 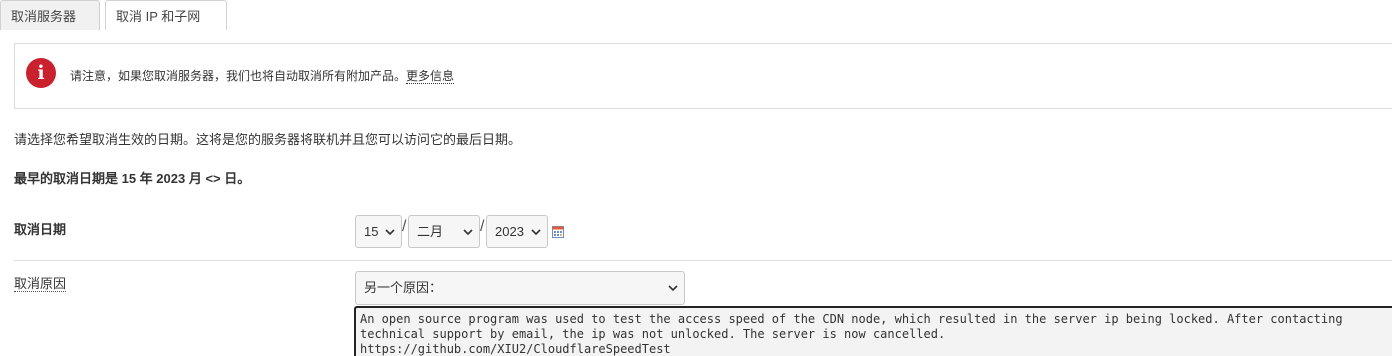 I want to click on year-select: 2023, so click(x=517, y=231).